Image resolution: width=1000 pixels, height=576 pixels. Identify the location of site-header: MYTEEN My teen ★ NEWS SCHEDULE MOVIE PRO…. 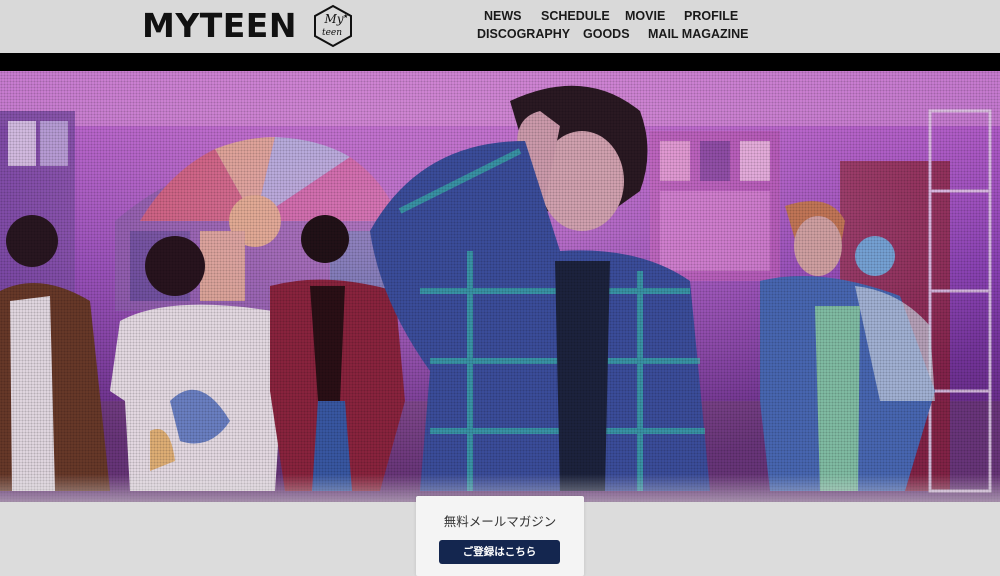
(500, 26).